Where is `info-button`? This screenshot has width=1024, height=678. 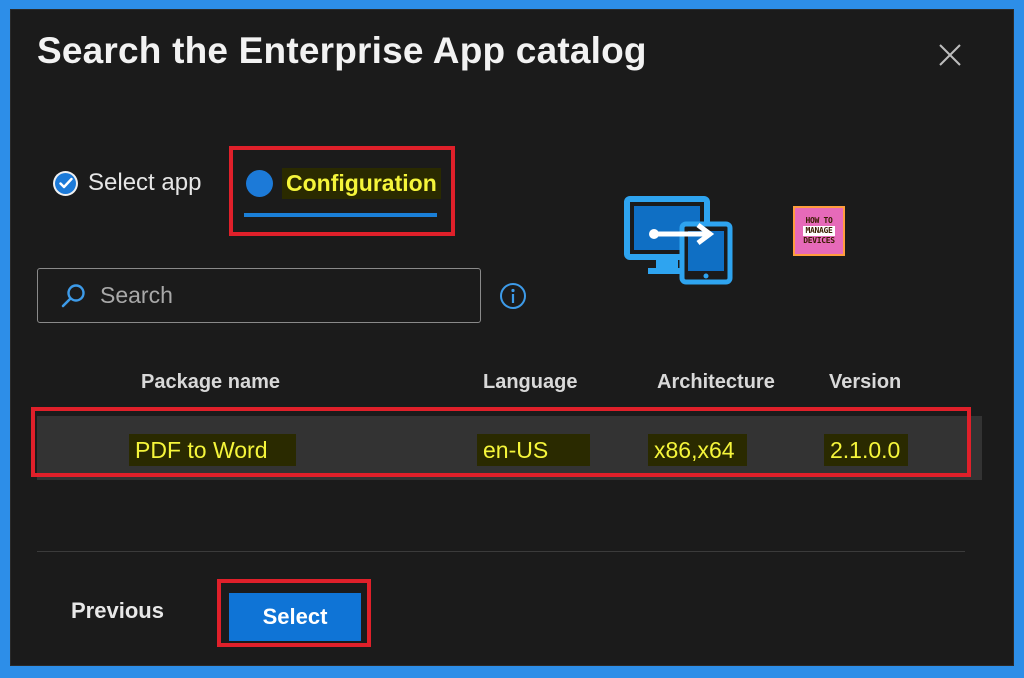 info-button is located at coordinates (513, 296).